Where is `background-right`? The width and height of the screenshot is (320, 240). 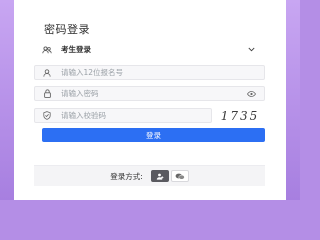 background-right is located at coordinates (293, 100).